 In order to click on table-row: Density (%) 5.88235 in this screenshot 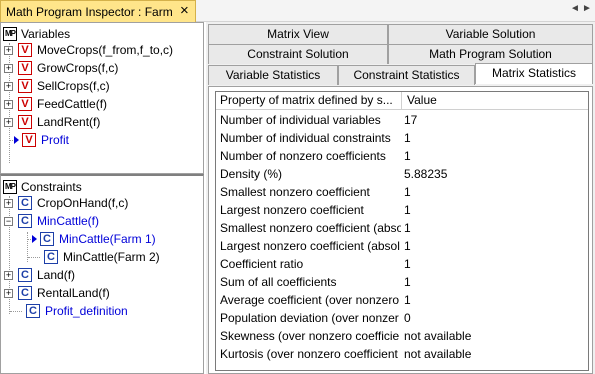, I will do `click(402, 174)`.